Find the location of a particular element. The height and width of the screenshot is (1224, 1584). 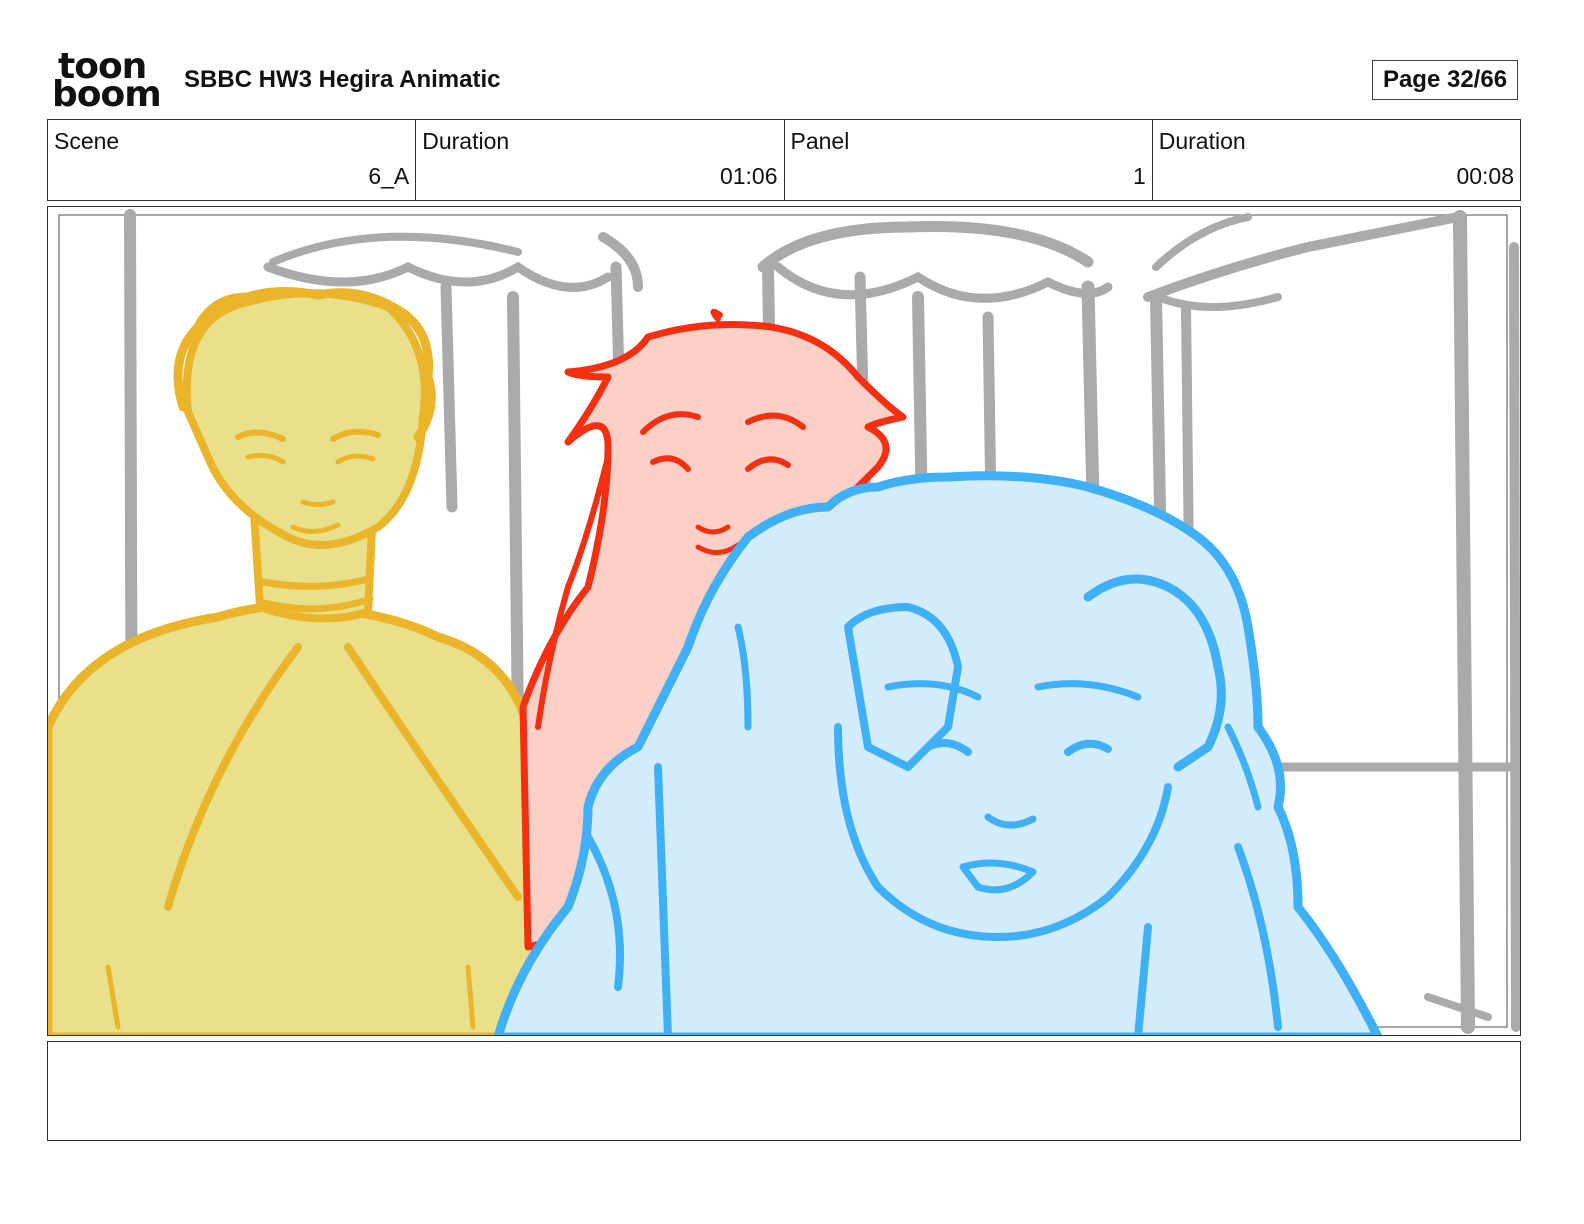

toon-boom-logo: toon boom is located at coordinates (107, 82).